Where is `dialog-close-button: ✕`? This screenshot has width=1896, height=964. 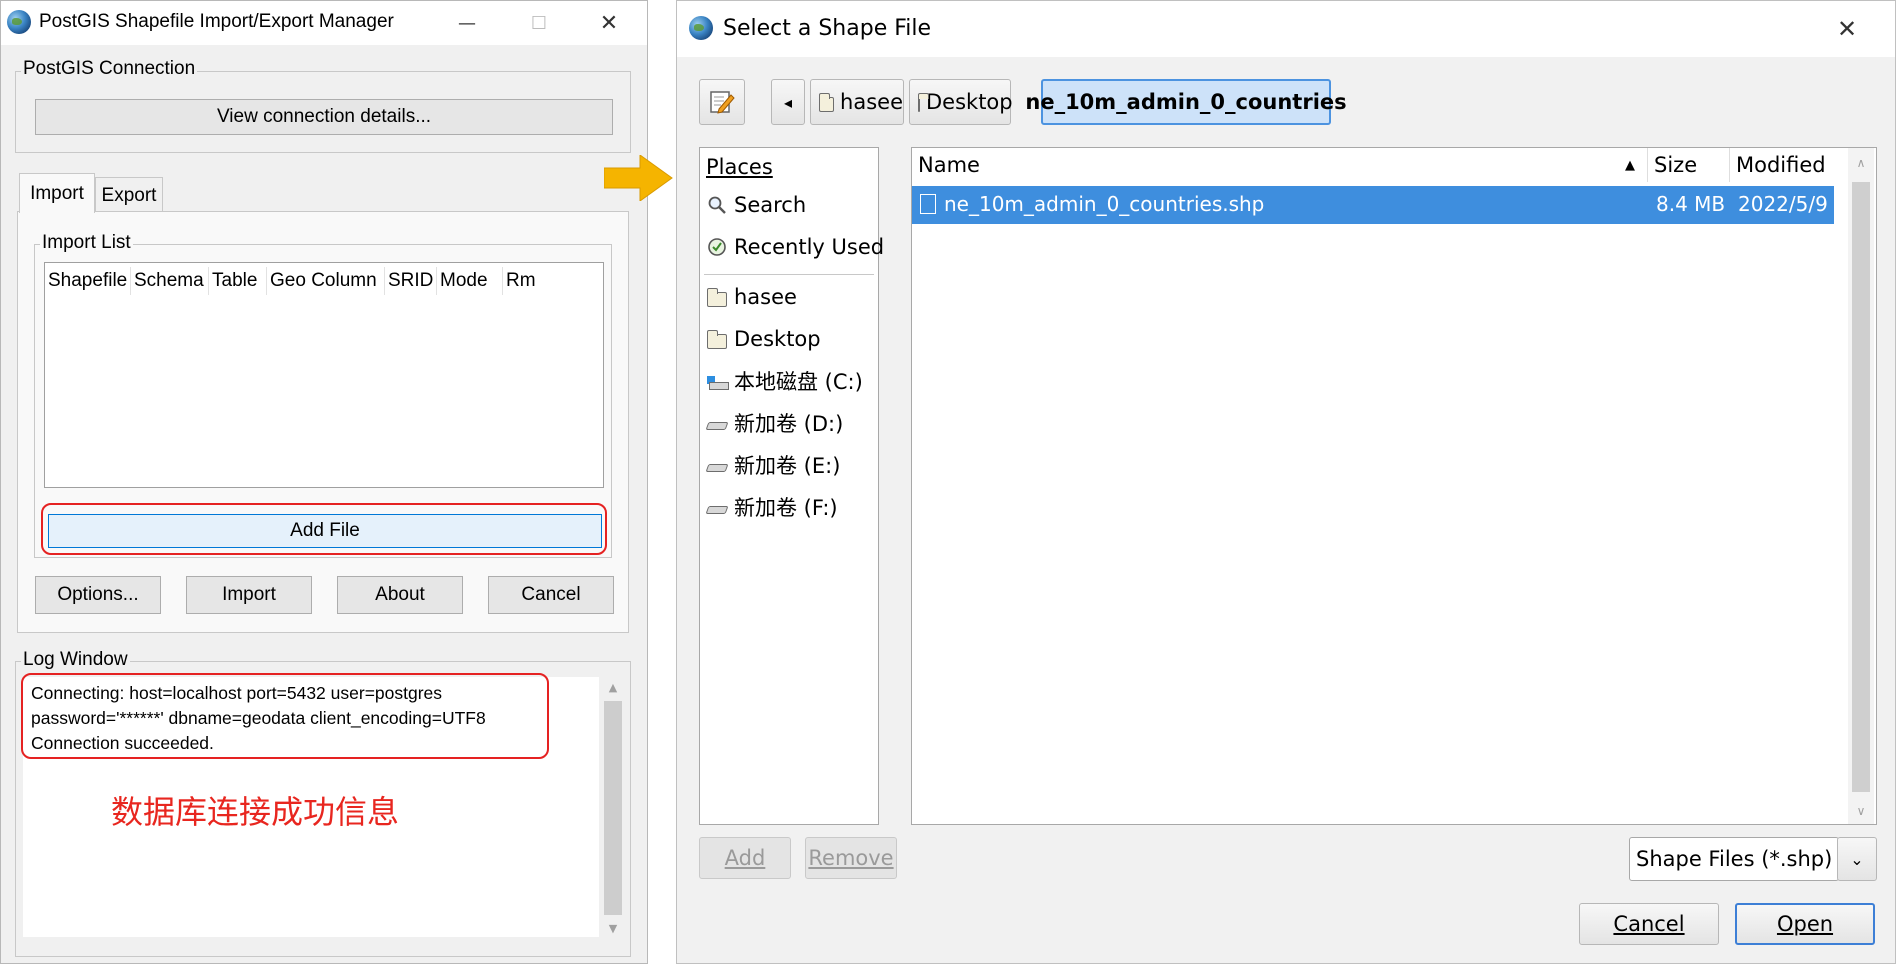 dialog-close-button: ✕ is located at coordinates (1847, 29).